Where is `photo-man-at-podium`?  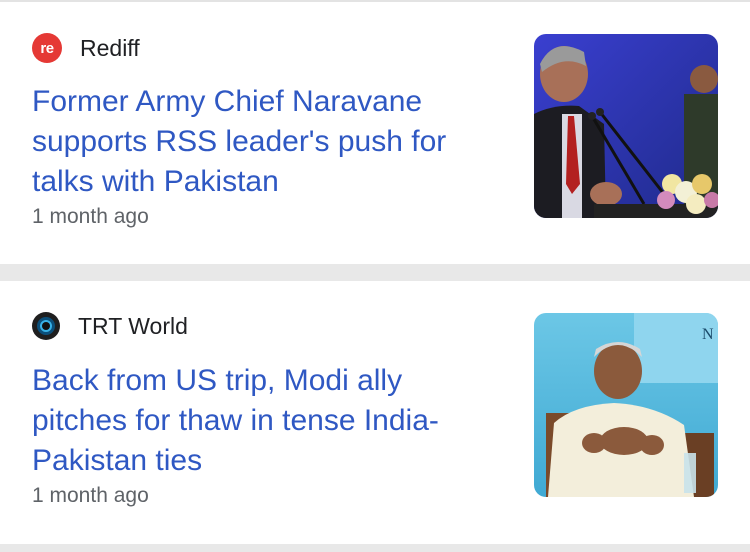 photo-man-at-podium is located at coordinates (626, 126).